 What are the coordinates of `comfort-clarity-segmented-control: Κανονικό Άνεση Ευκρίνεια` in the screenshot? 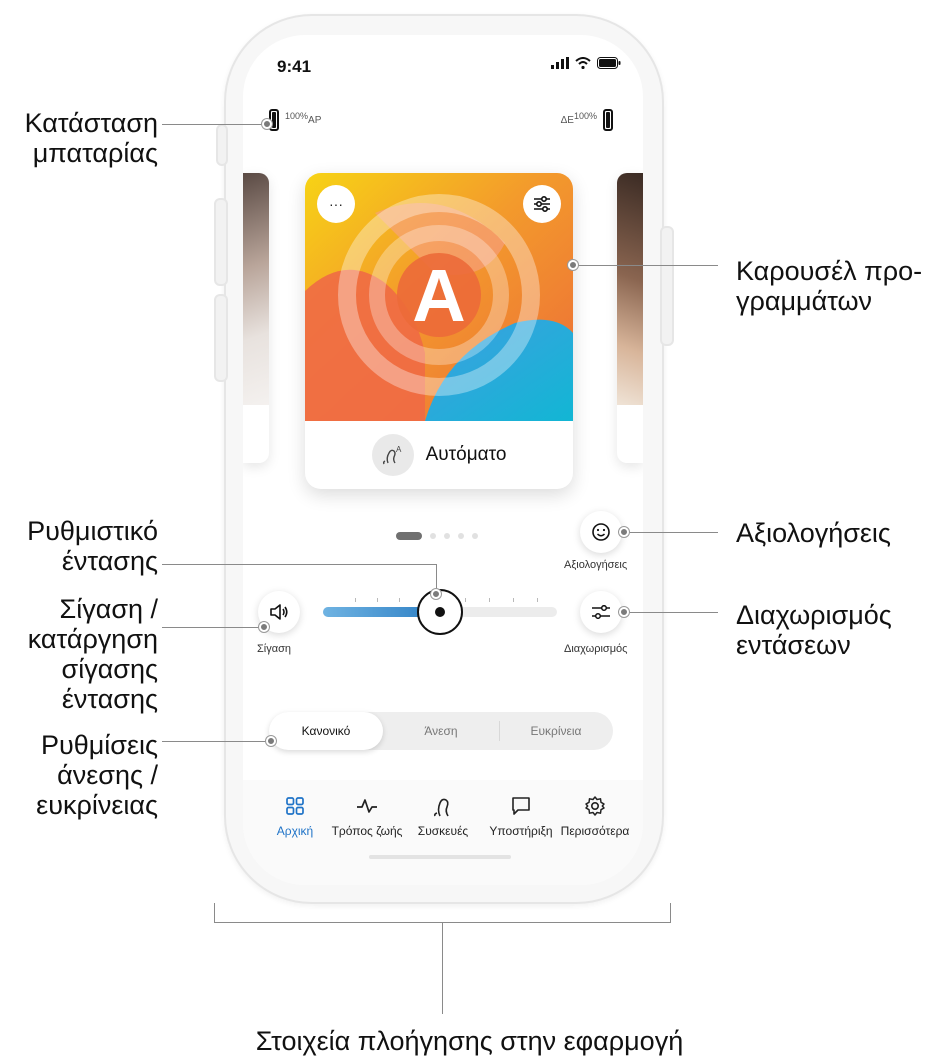 It's located at (441, 731).